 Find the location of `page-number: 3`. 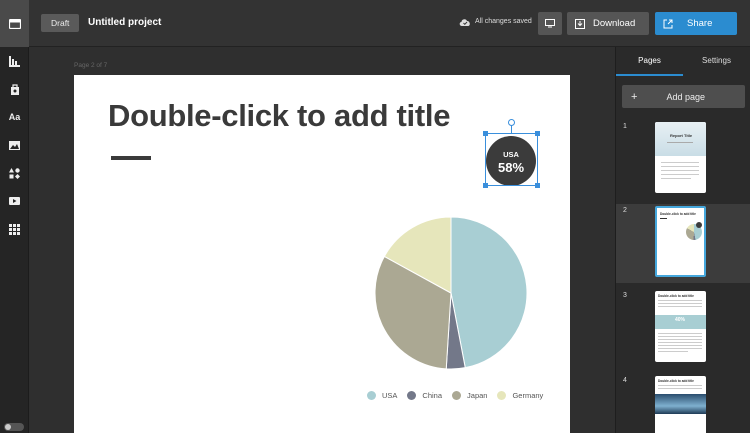

page-number: 3 is located at coordinates (625, 295).